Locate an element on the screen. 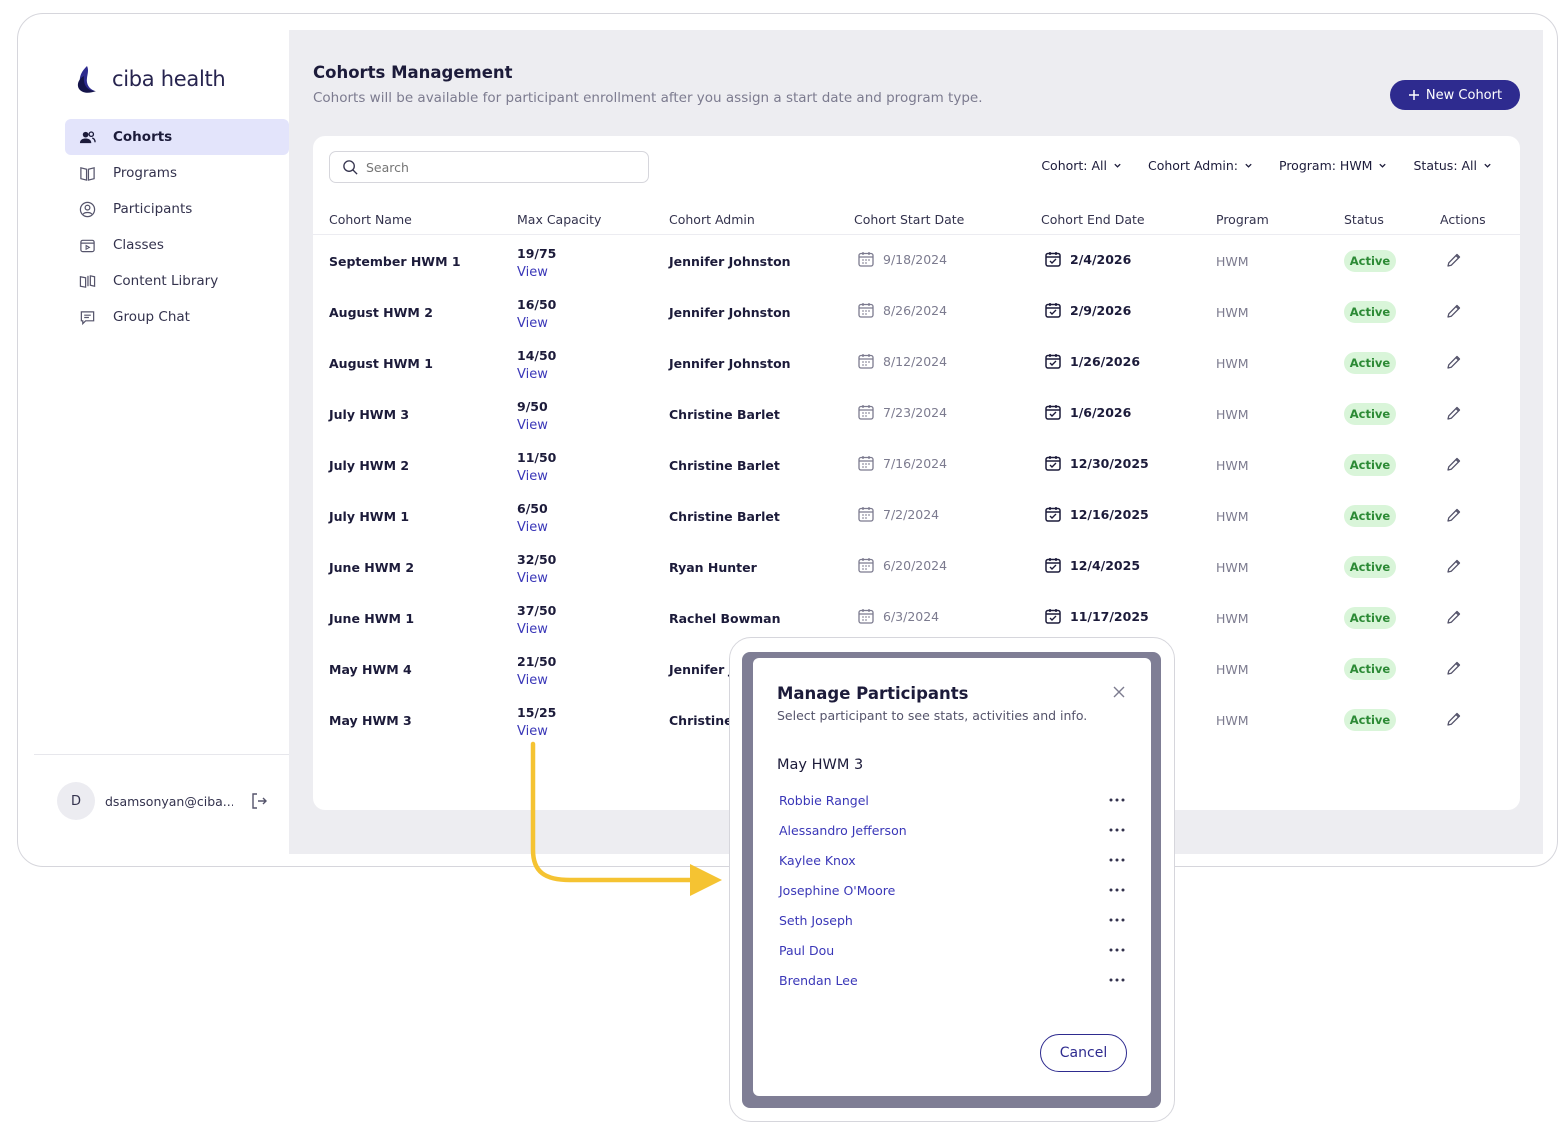 This screenshot has width=1565, height=1131. filter-program: Program: HWM is located at coordinates (1333, 165).